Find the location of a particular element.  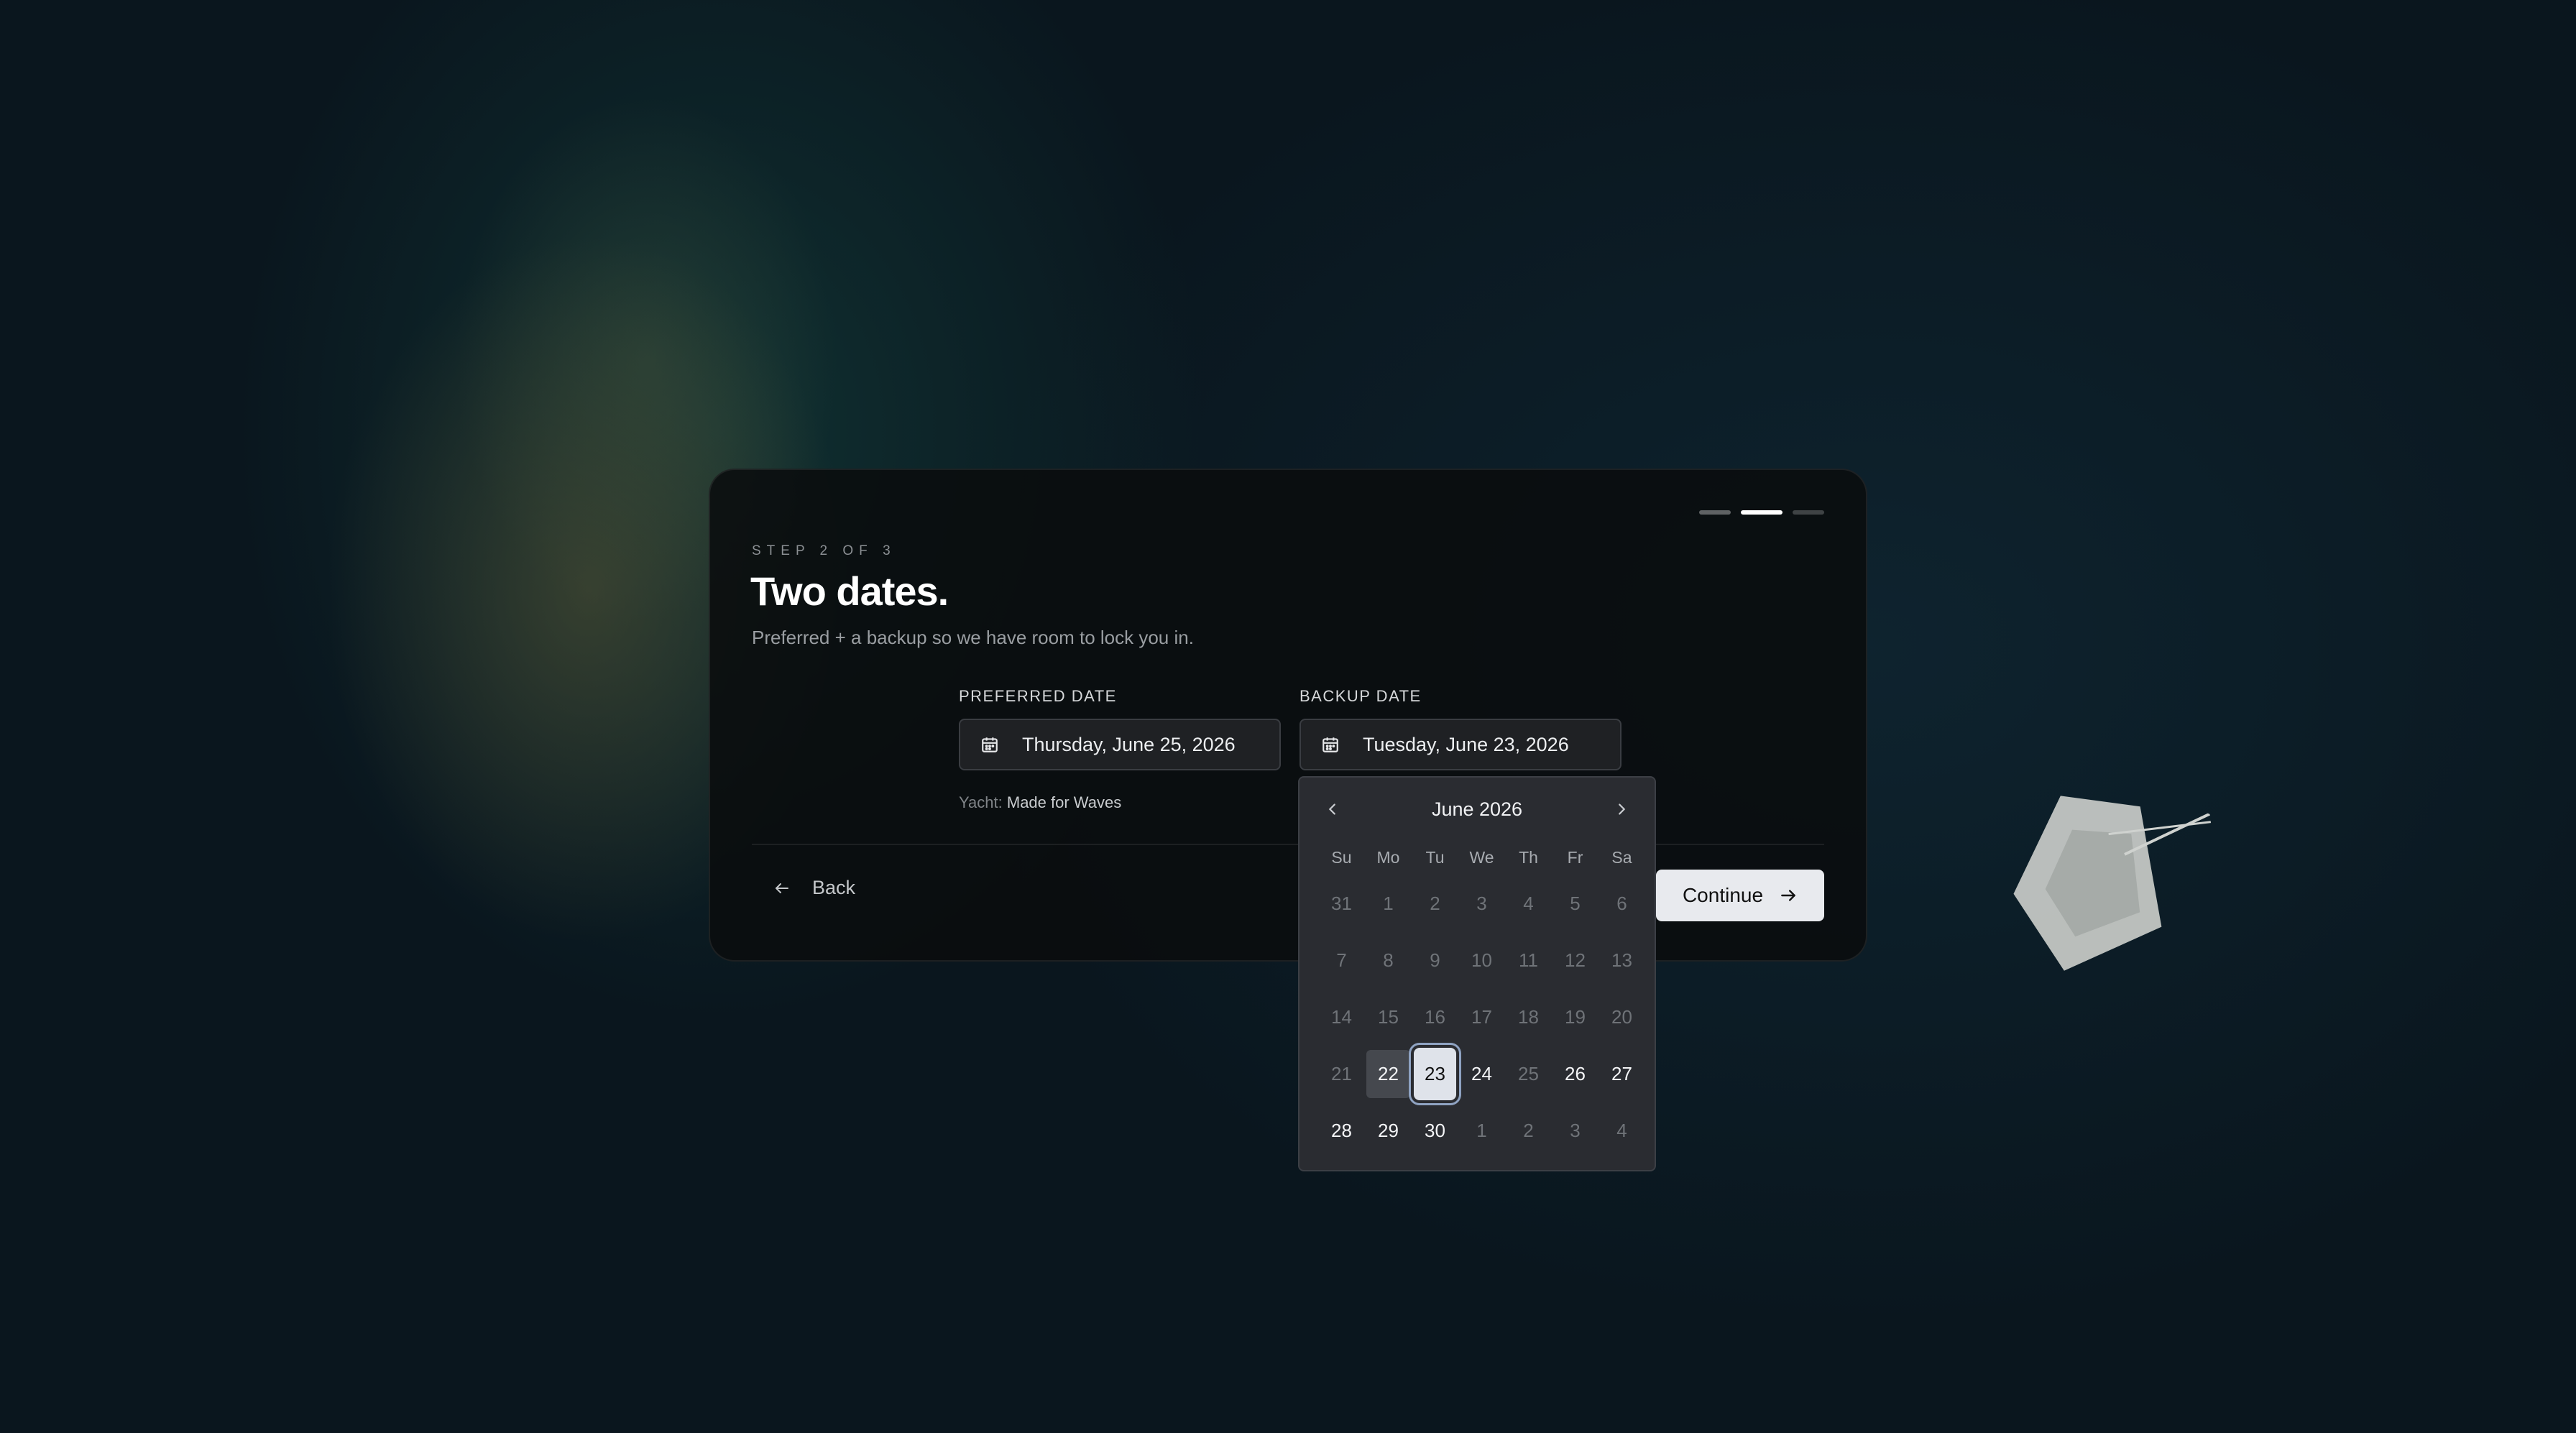

day-cell: 31 is located at coordinates (1341, 903).